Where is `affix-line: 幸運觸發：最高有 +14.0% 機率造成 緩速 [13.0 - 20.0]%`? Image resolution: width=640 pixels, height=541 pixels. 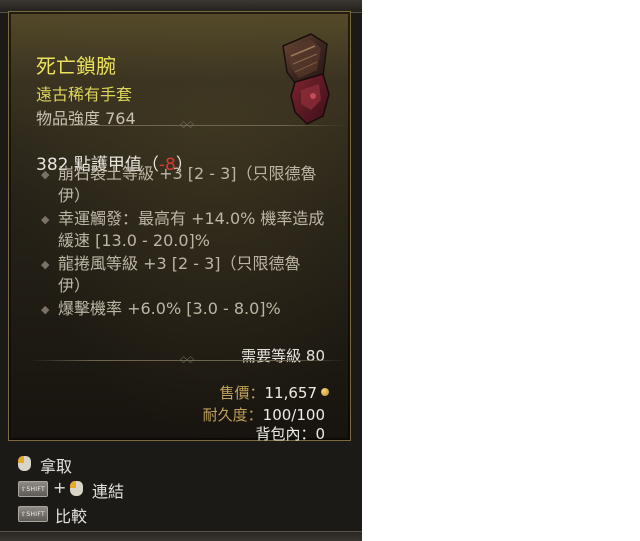
affix-line: 幸運觸發：最高有 +14.0% 機率造成 緩速 [13.0 - 20.0]% is located at coordinates (203, 230).